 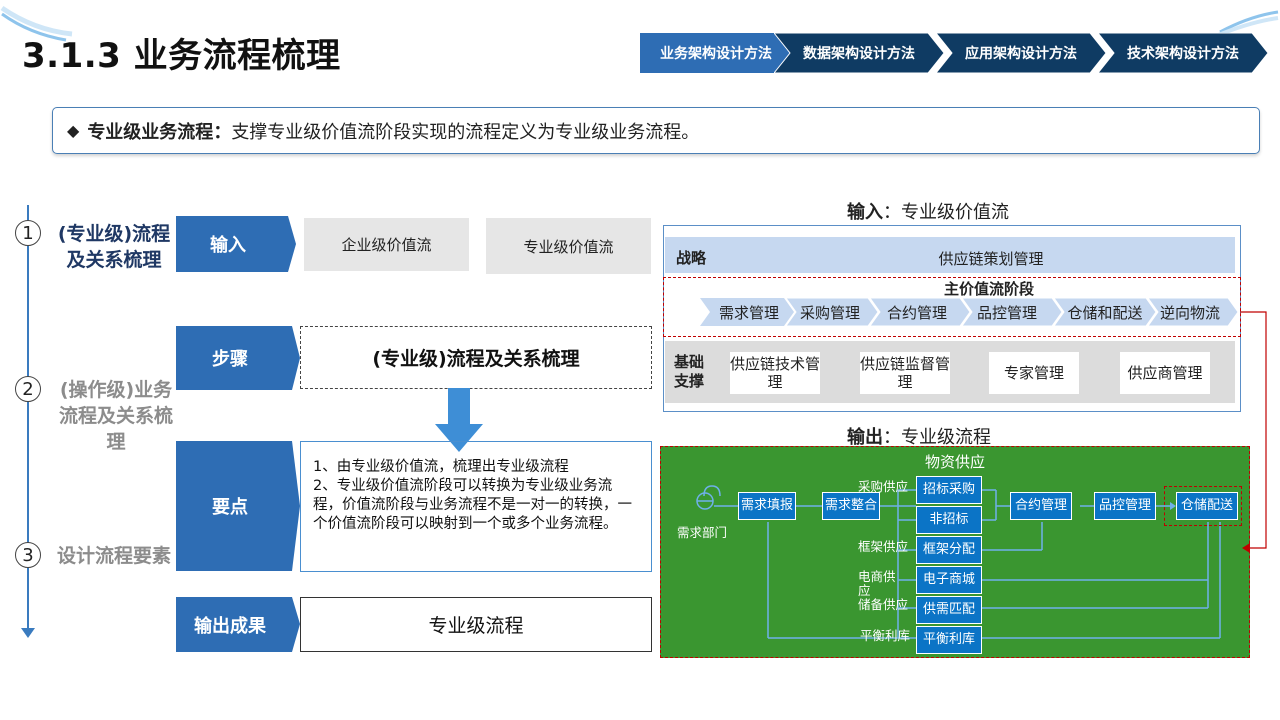 What do you see at coordinates (1165, 373) in the screenshot?
I see `support-supplier-management: 供应商管理` at bounding box center [1165, 373].